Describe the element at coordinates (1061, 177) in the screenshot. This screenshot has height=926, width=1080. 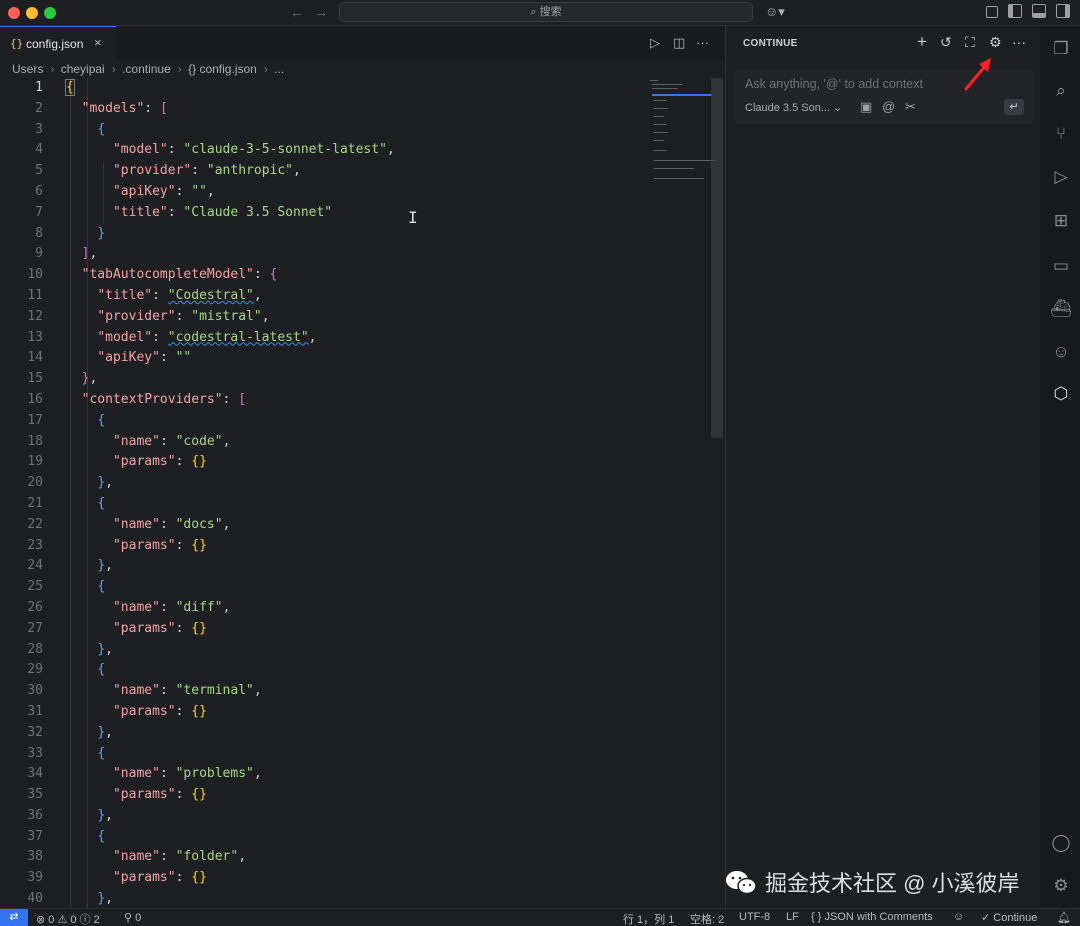
I see `run-debug-icon: ▷` at that location.